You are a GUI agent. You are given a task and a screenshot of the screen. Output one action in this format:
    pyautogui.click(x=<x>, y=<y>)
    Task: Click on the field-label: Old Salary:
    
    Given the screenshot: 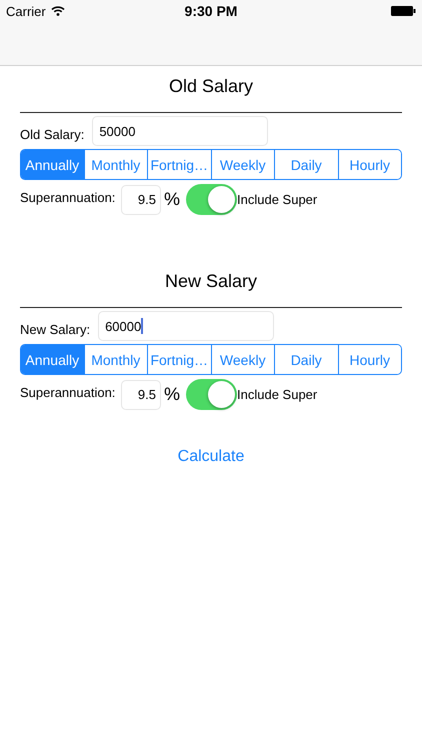 What is the action you would take?
    pyautogui.click(x=52, y=134)
    